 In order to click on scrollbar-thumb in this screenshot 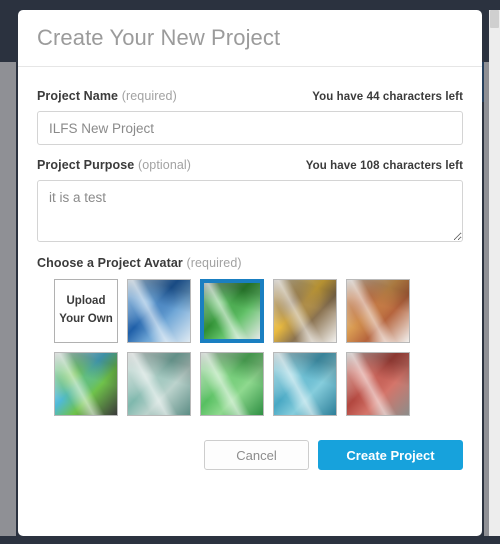, I will do `click(494, 19)`.